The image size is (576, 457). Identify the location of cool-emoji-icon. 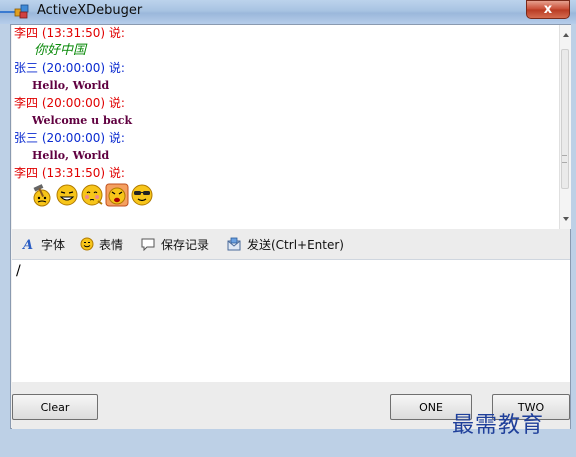
(142, 195).